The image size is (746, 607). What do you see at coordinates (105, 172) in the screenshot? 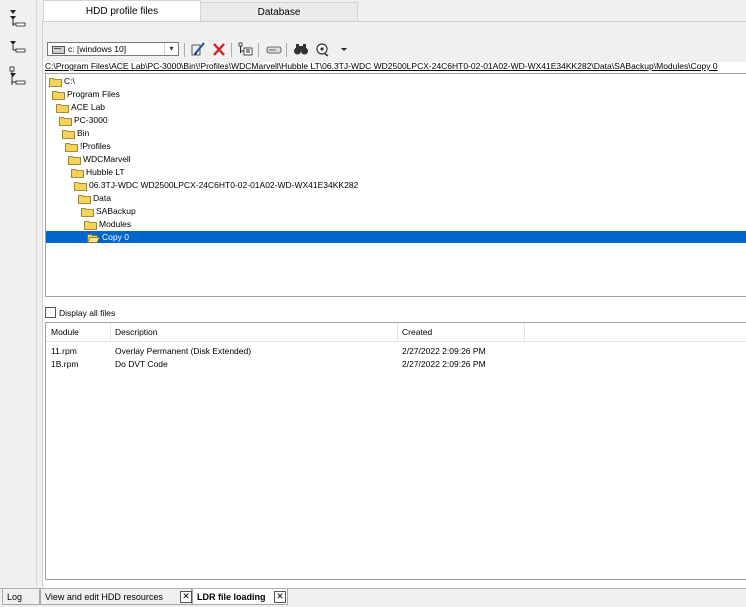
I see `tree-item-label: Hubble LT` at bounding box center [105, 172].